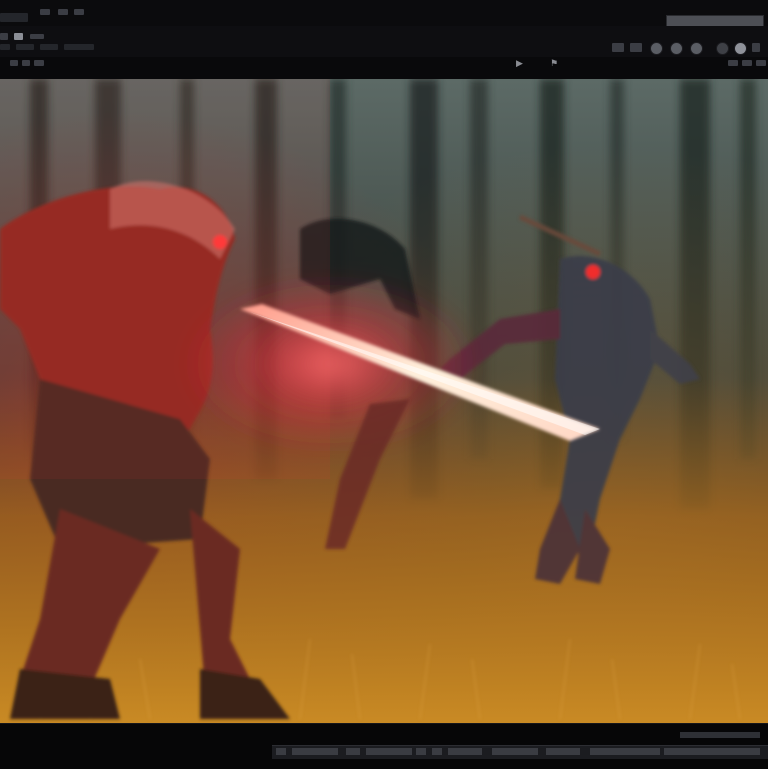 Image resolution: width=768 pixels, height=769 pixels. What do you see at coordinates (519, 64) in the screenshot?
I see `play-icon: ▶` at bounding box center [519, 64].